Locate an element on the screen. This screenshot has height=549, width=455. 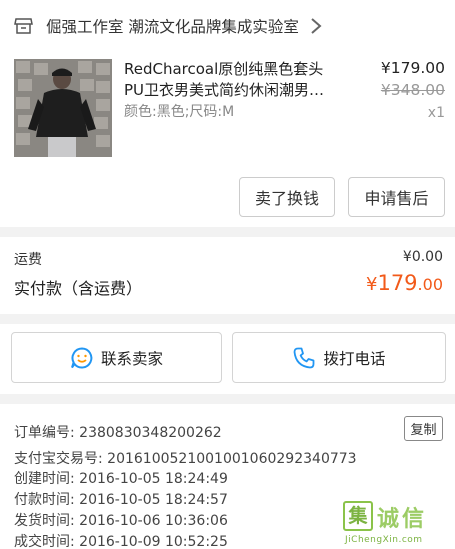
created-time: 创建时间: 2016-10-05 18:24:49 is located at coordinates (121, 479).